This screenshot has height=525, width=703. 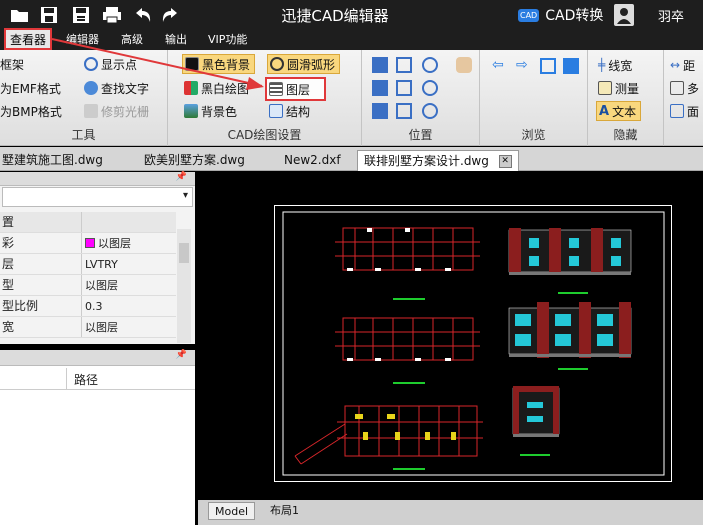 I want to click on share-icon, so click(x=571, y=66).